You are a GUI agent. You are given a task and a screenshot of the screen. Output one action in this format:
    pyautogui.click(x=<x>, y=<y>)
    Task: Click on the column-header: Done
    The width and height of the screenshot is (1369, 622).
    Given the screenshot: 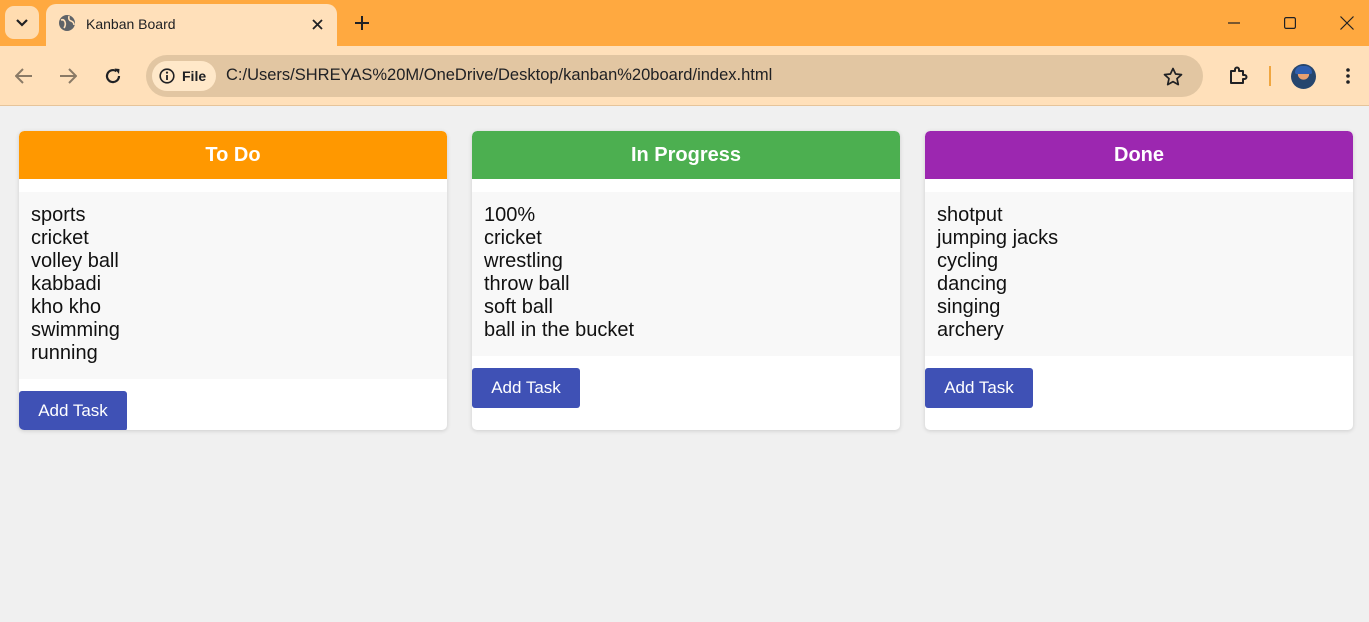 What is the action you would take?
    pyautogui.click(x=1139, y=155)
    